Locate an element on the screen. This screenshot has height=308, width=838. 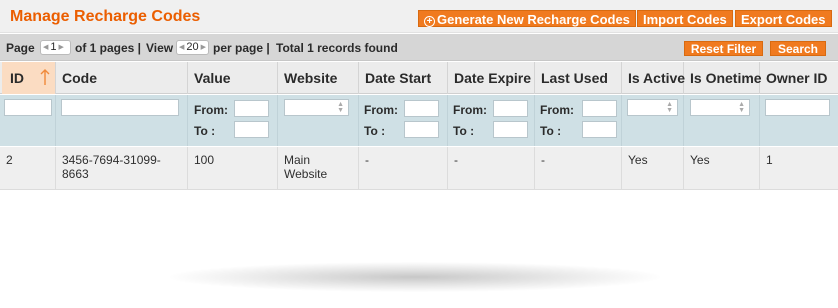
filter-date-start-from-input is located at coordinates (421, 108).